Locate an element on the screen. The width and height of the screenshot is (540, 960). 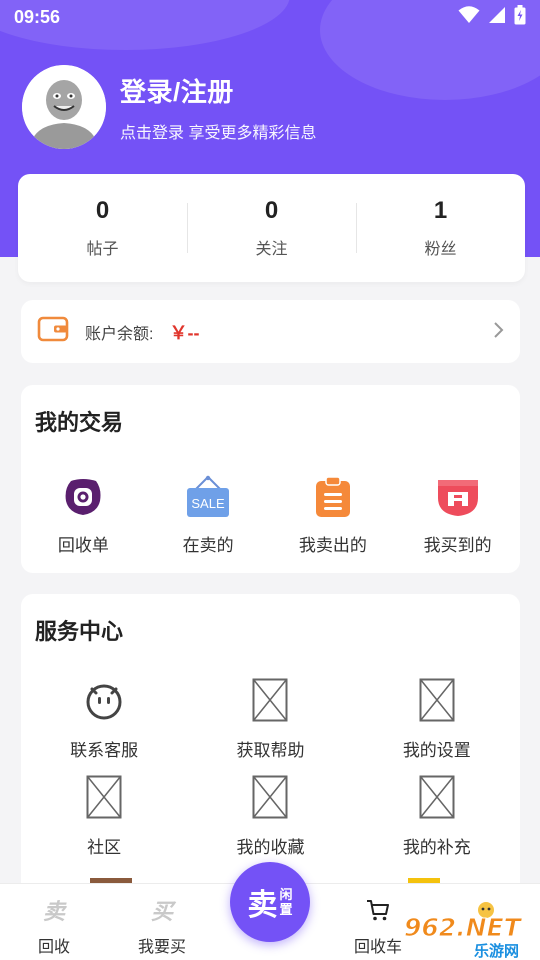
service-item-community: 社区 is located at coordinates (104, 823).